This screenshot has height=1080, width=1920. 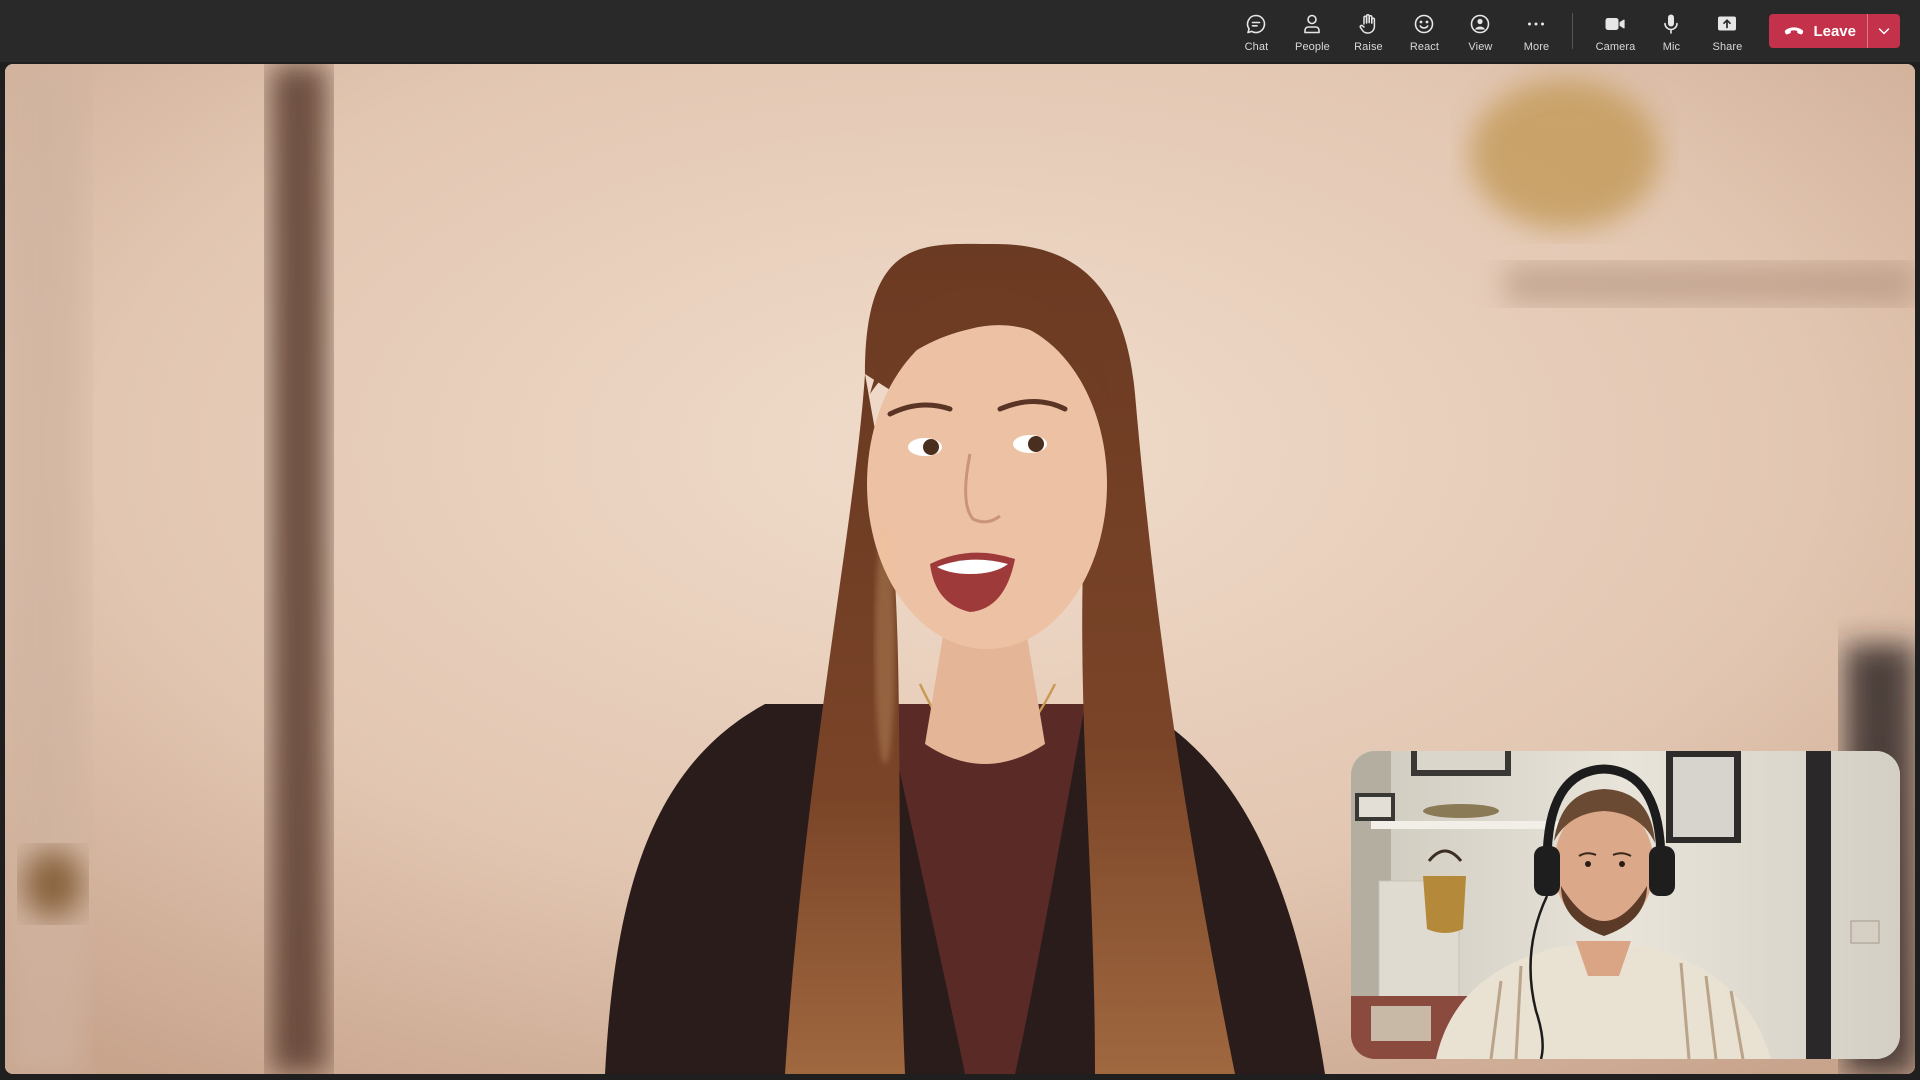 What do you see at coordinates (1615, 31) in the screenshot?
I see `camera-button: Camera` at bounding box center [1615, 31].